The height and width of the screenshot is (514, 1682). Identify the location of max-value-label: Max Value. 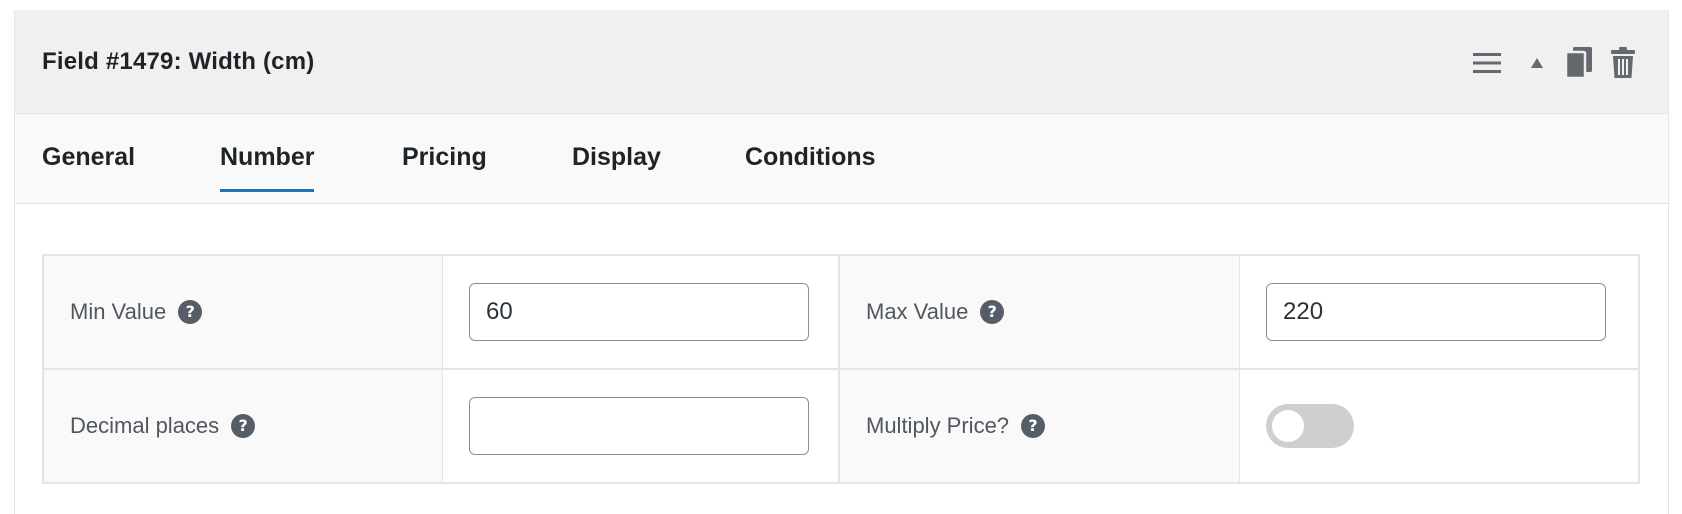
(917, 311).